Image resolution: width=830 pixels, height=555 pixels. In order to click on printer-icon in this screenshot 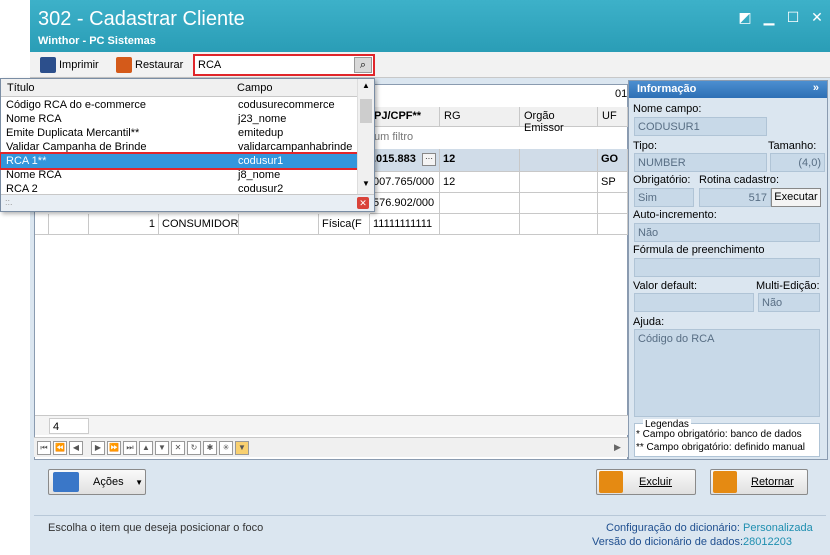, I will do `click(48, 65)`.